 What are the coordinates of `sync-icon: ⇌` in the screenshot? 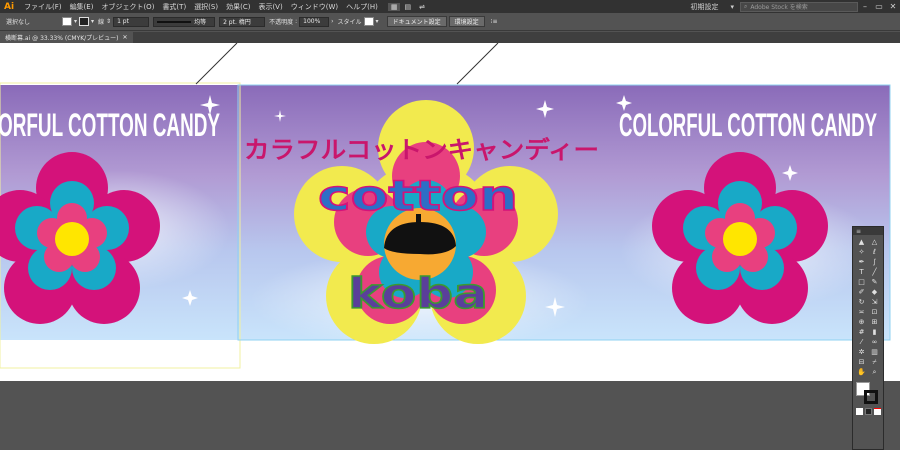 It's located at (422, 7).